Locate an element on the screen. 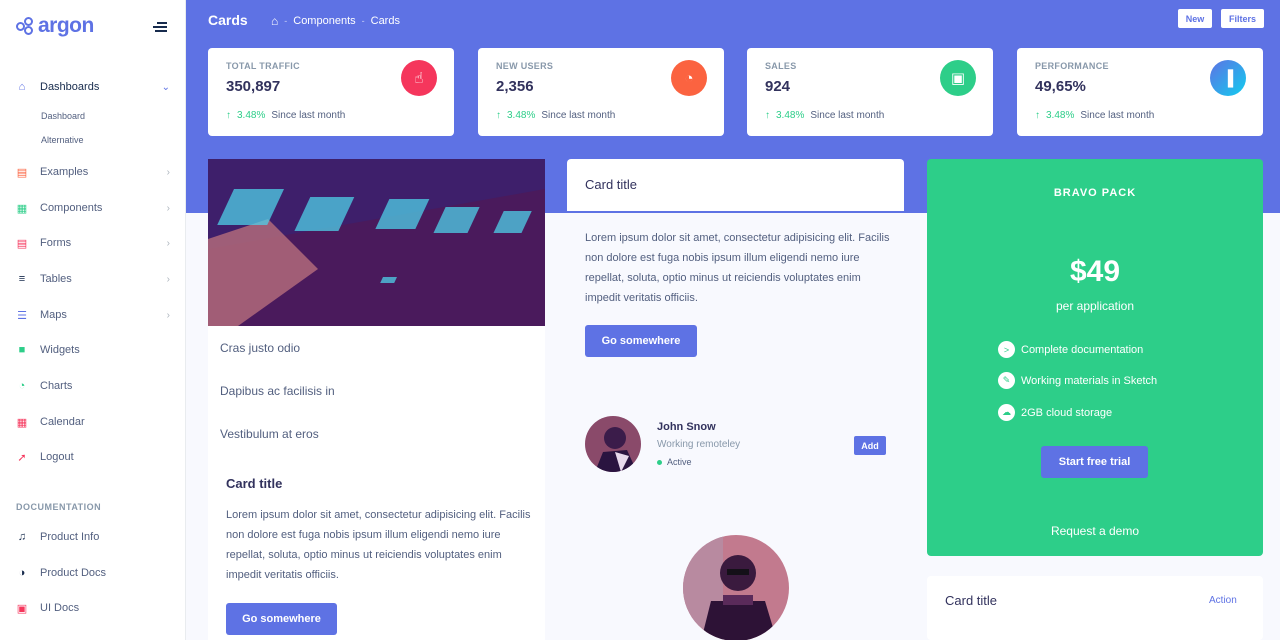 The width and height of the screenshot is (1280, 640). feature-label: Complete documentation is located at coordinates (1082, 349).